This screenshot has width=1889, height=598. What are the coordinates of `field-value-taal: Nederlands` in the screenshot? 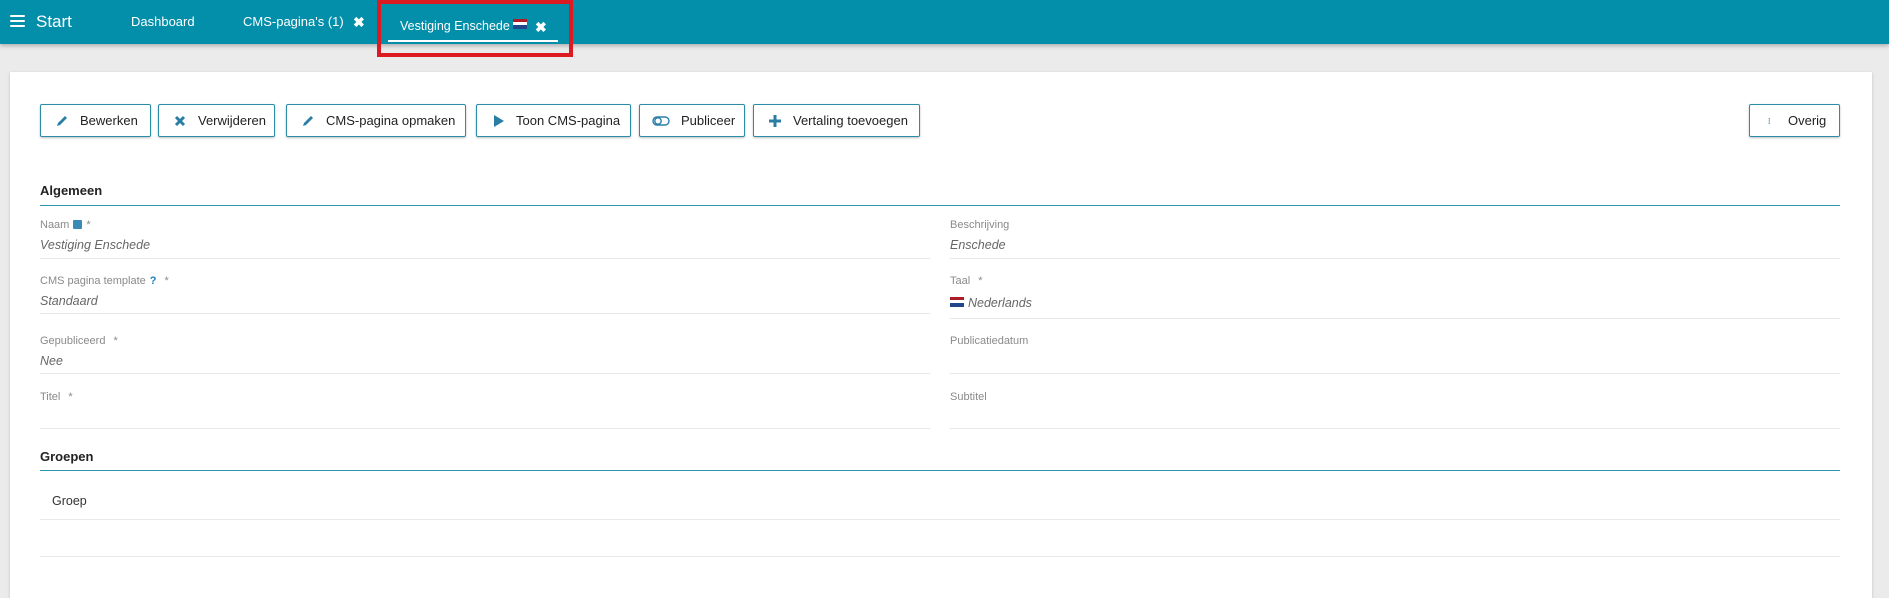 It's located at (991, 303).